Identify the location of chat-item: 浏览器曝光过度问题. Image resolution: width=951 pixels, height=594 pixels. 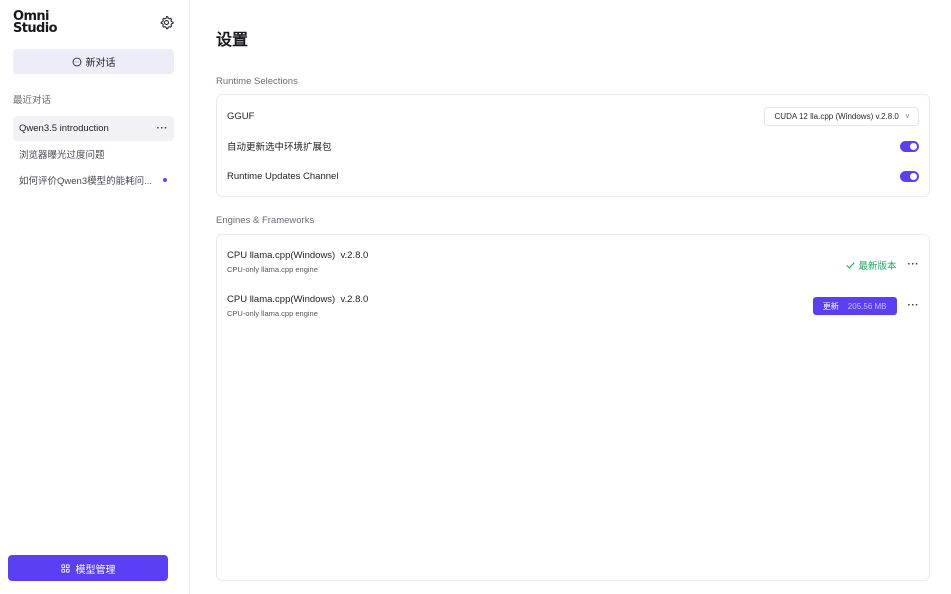
(93, 154).